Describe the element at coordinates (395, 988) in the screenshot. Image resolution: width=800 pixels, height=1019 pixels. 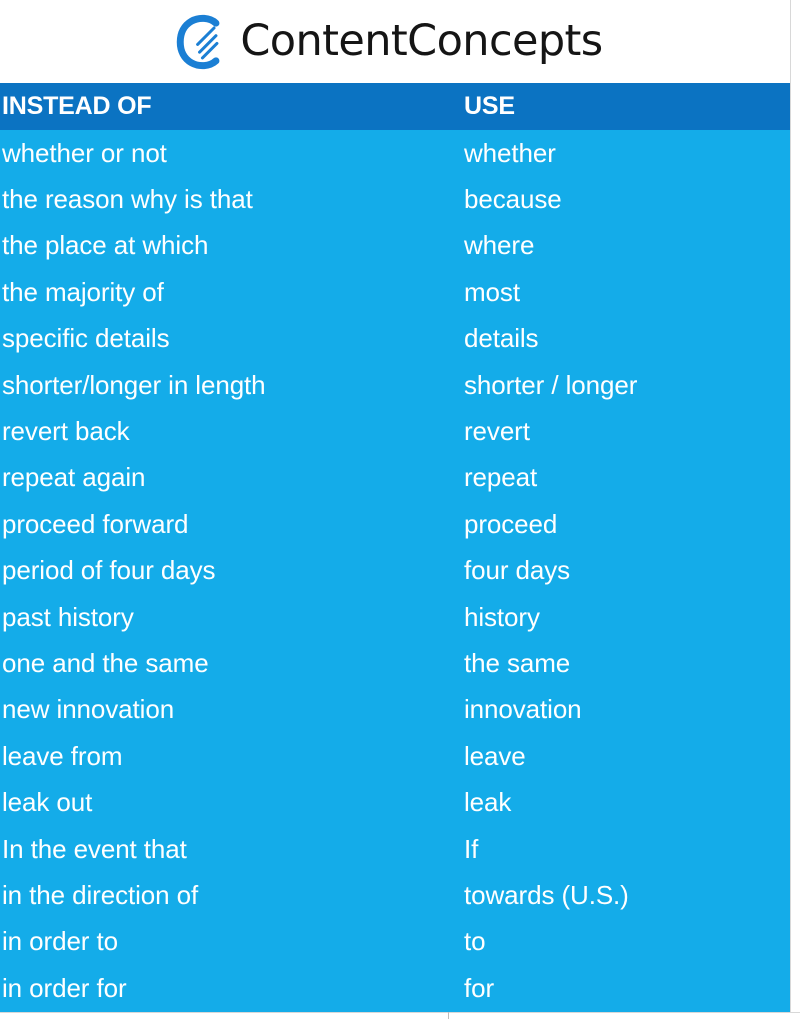
I see `table-row: in order for for` at that location.